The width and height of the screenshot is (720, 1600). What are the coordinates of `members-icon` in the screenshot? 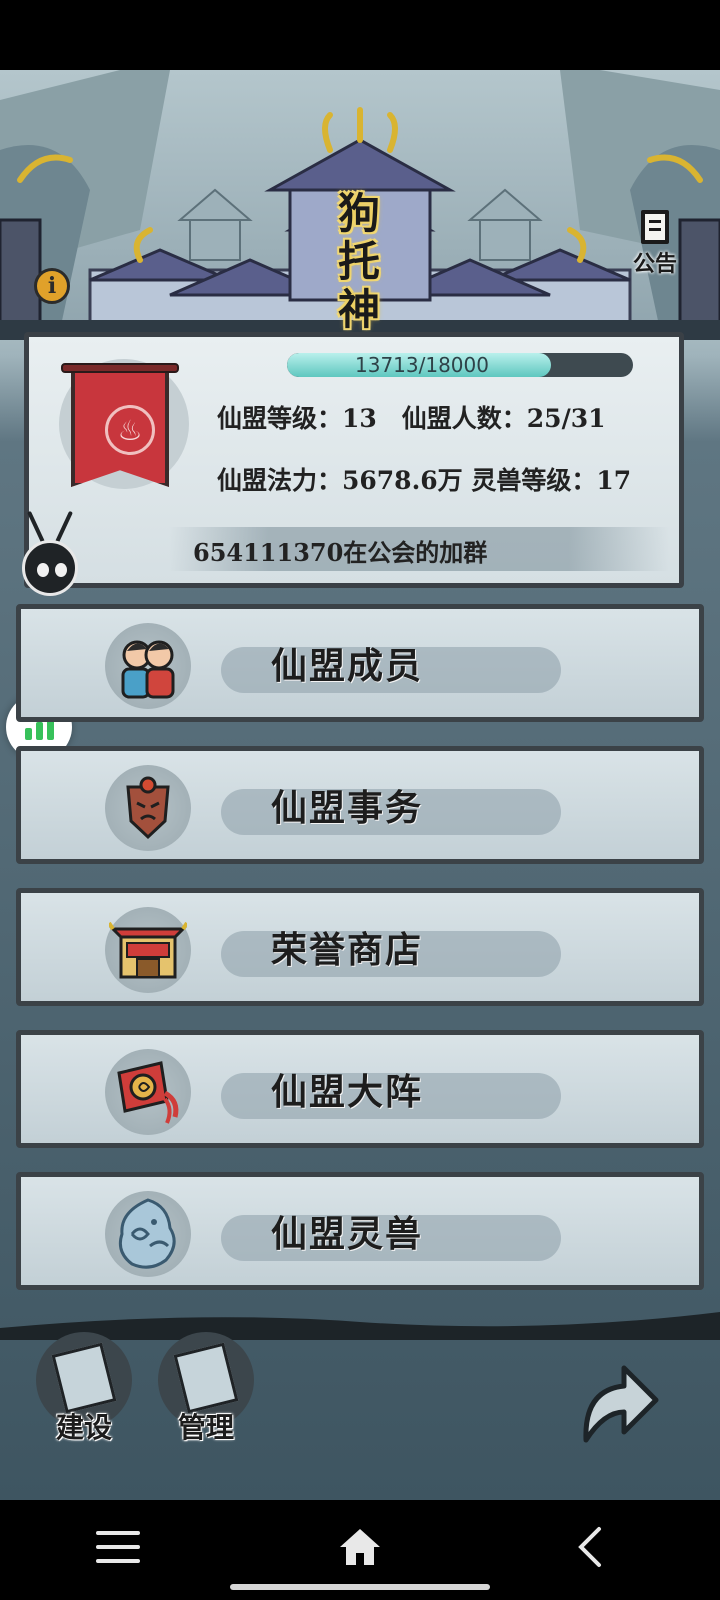 It's located at (148, 666).